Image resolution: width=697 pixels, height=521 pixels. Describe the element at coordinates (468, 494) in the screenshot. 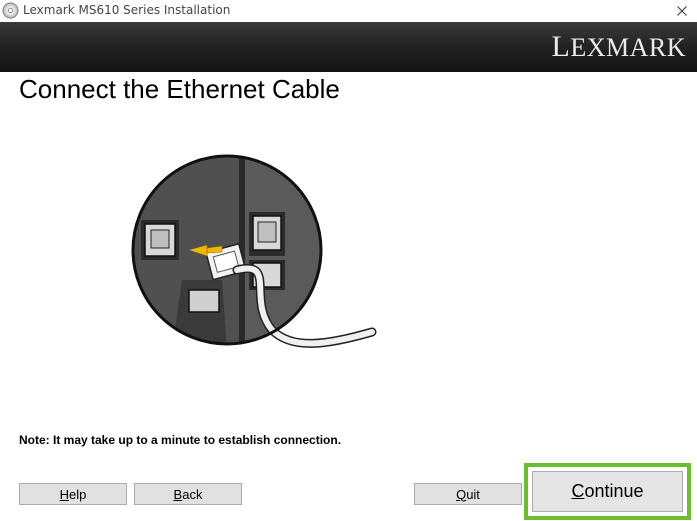

I see `quit-button: Quit` at that location.